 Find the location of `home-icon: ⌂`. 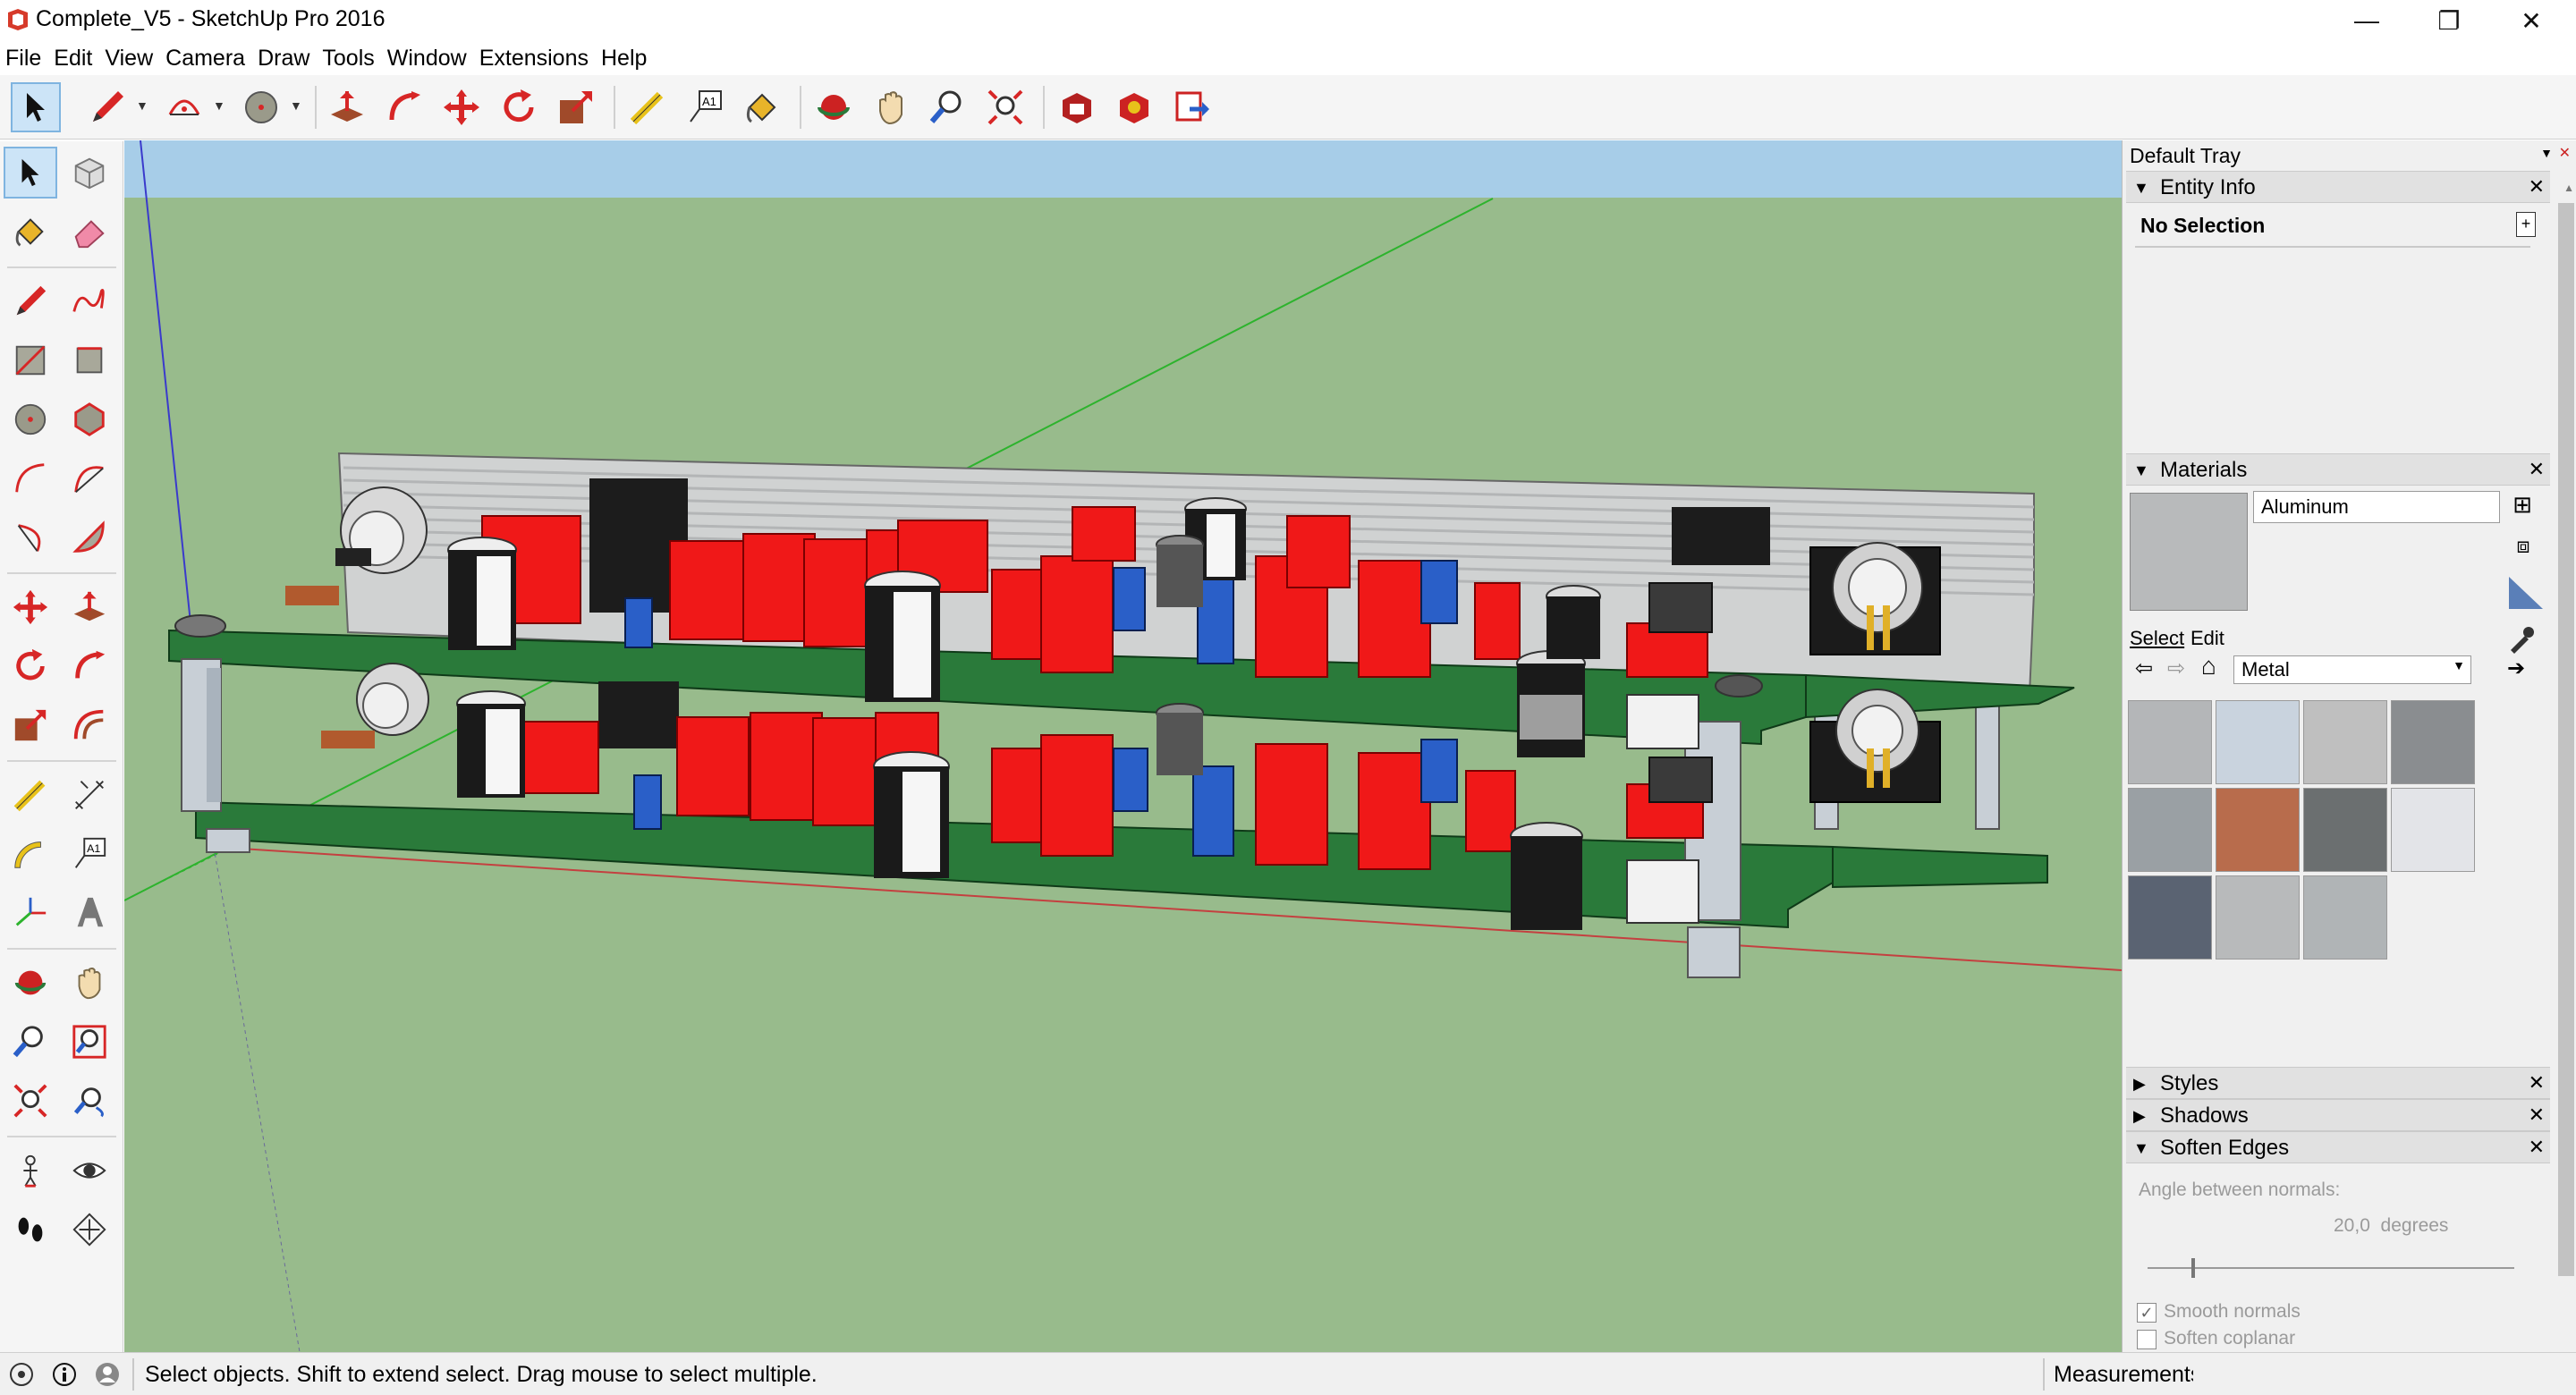

home-icon: ⌂ is located at coordinates (2208, 666).